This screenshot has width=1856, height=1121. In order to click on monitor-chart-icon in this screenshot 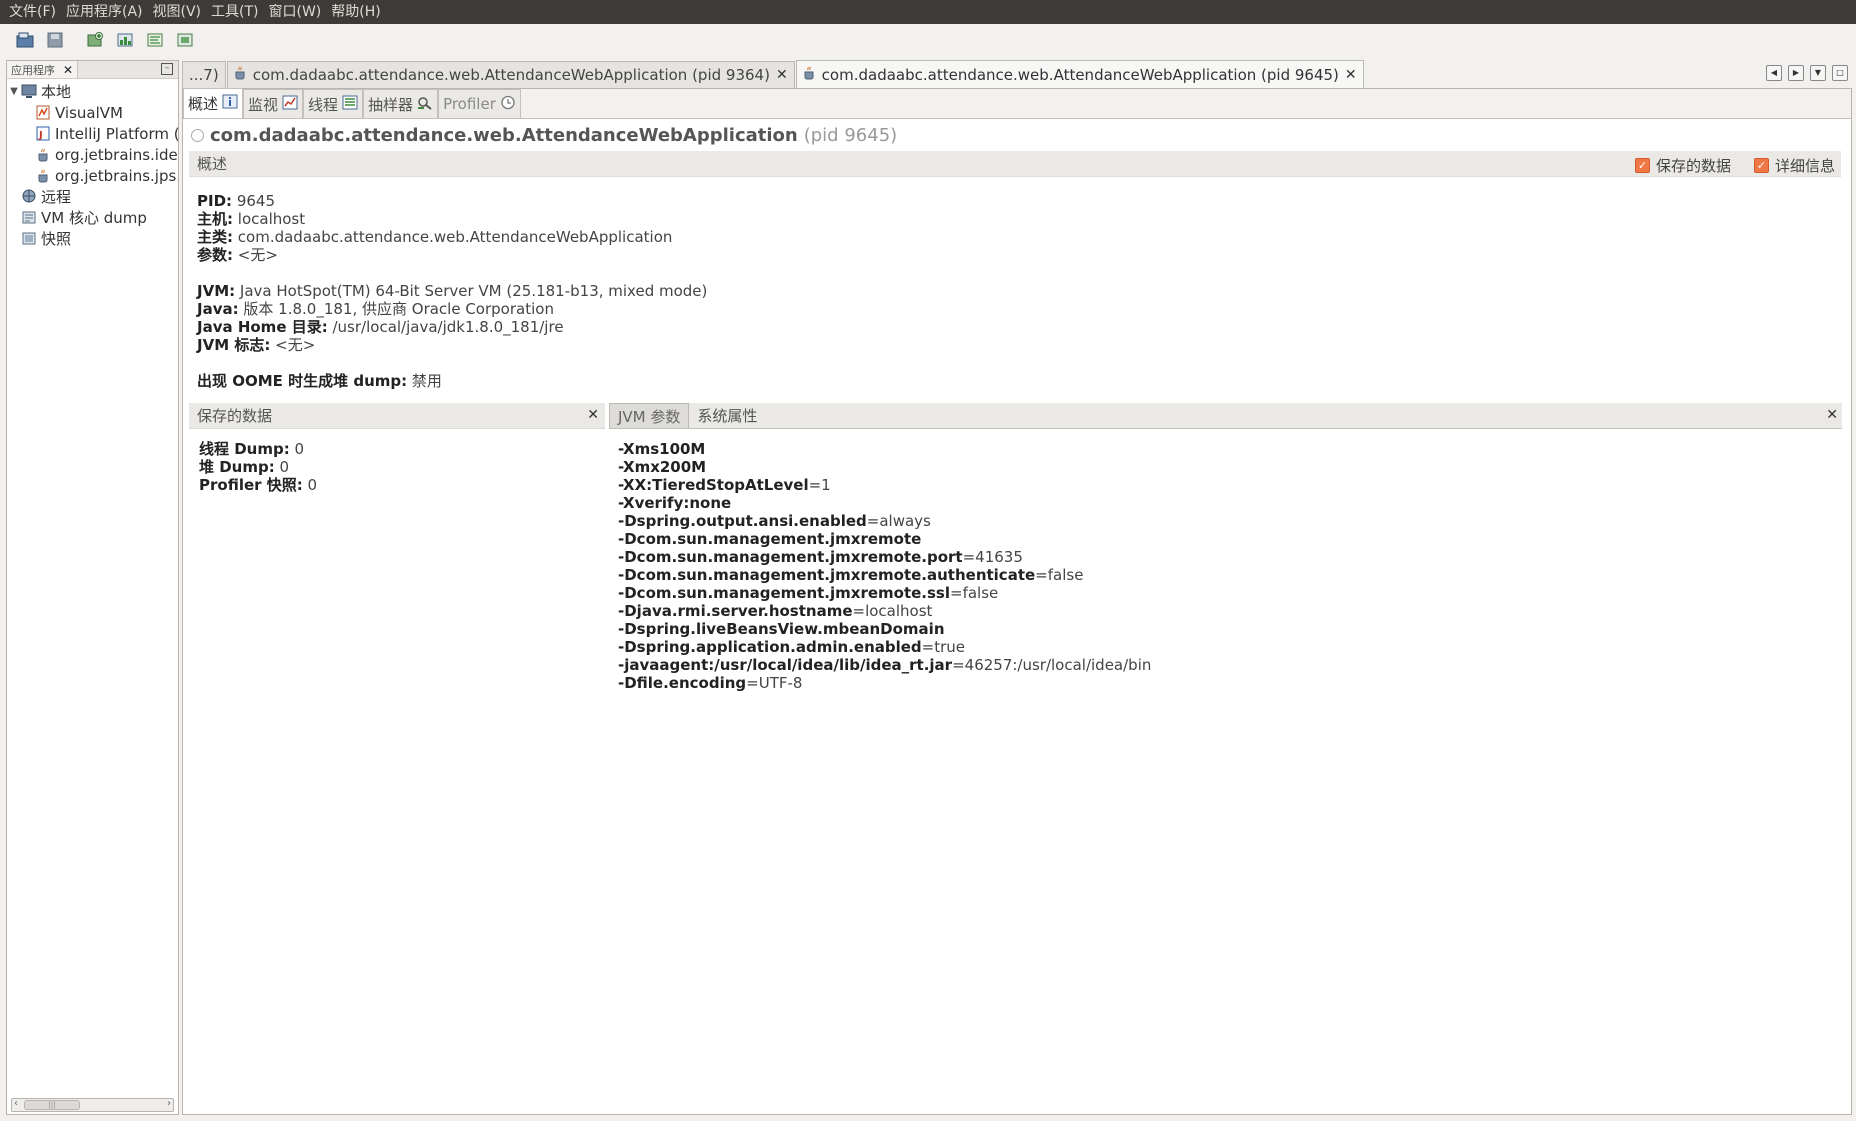, I will do `click(290, 104)`.